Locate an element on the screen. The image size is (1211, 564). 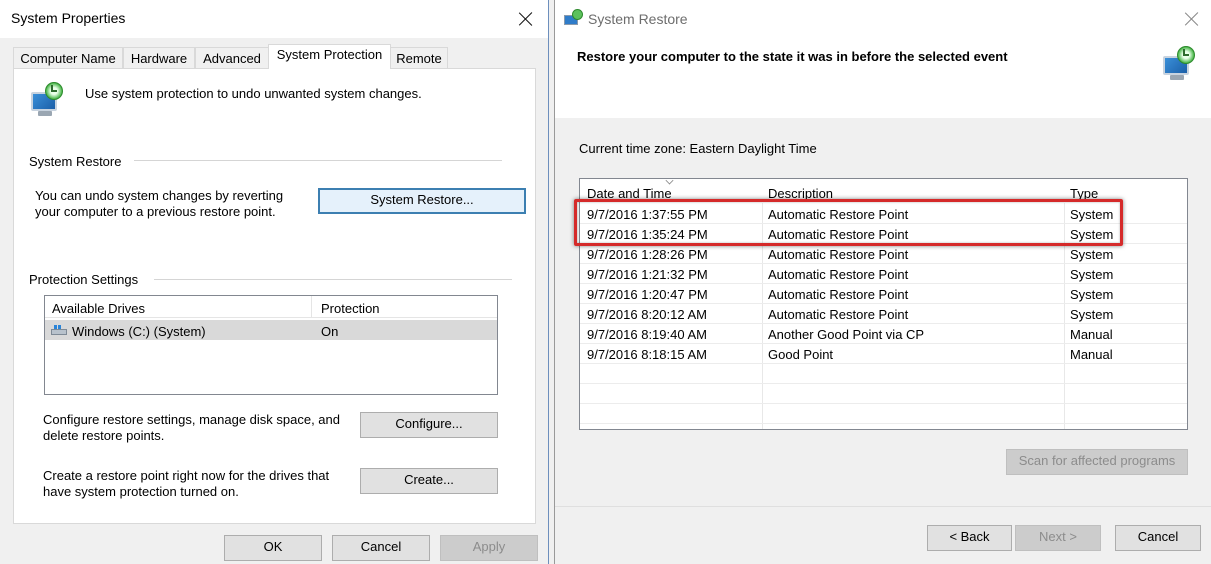
restore-point-row: 9/7/2016 8:18:15 AM Good Point Manual is located at coordinates (883, 354).